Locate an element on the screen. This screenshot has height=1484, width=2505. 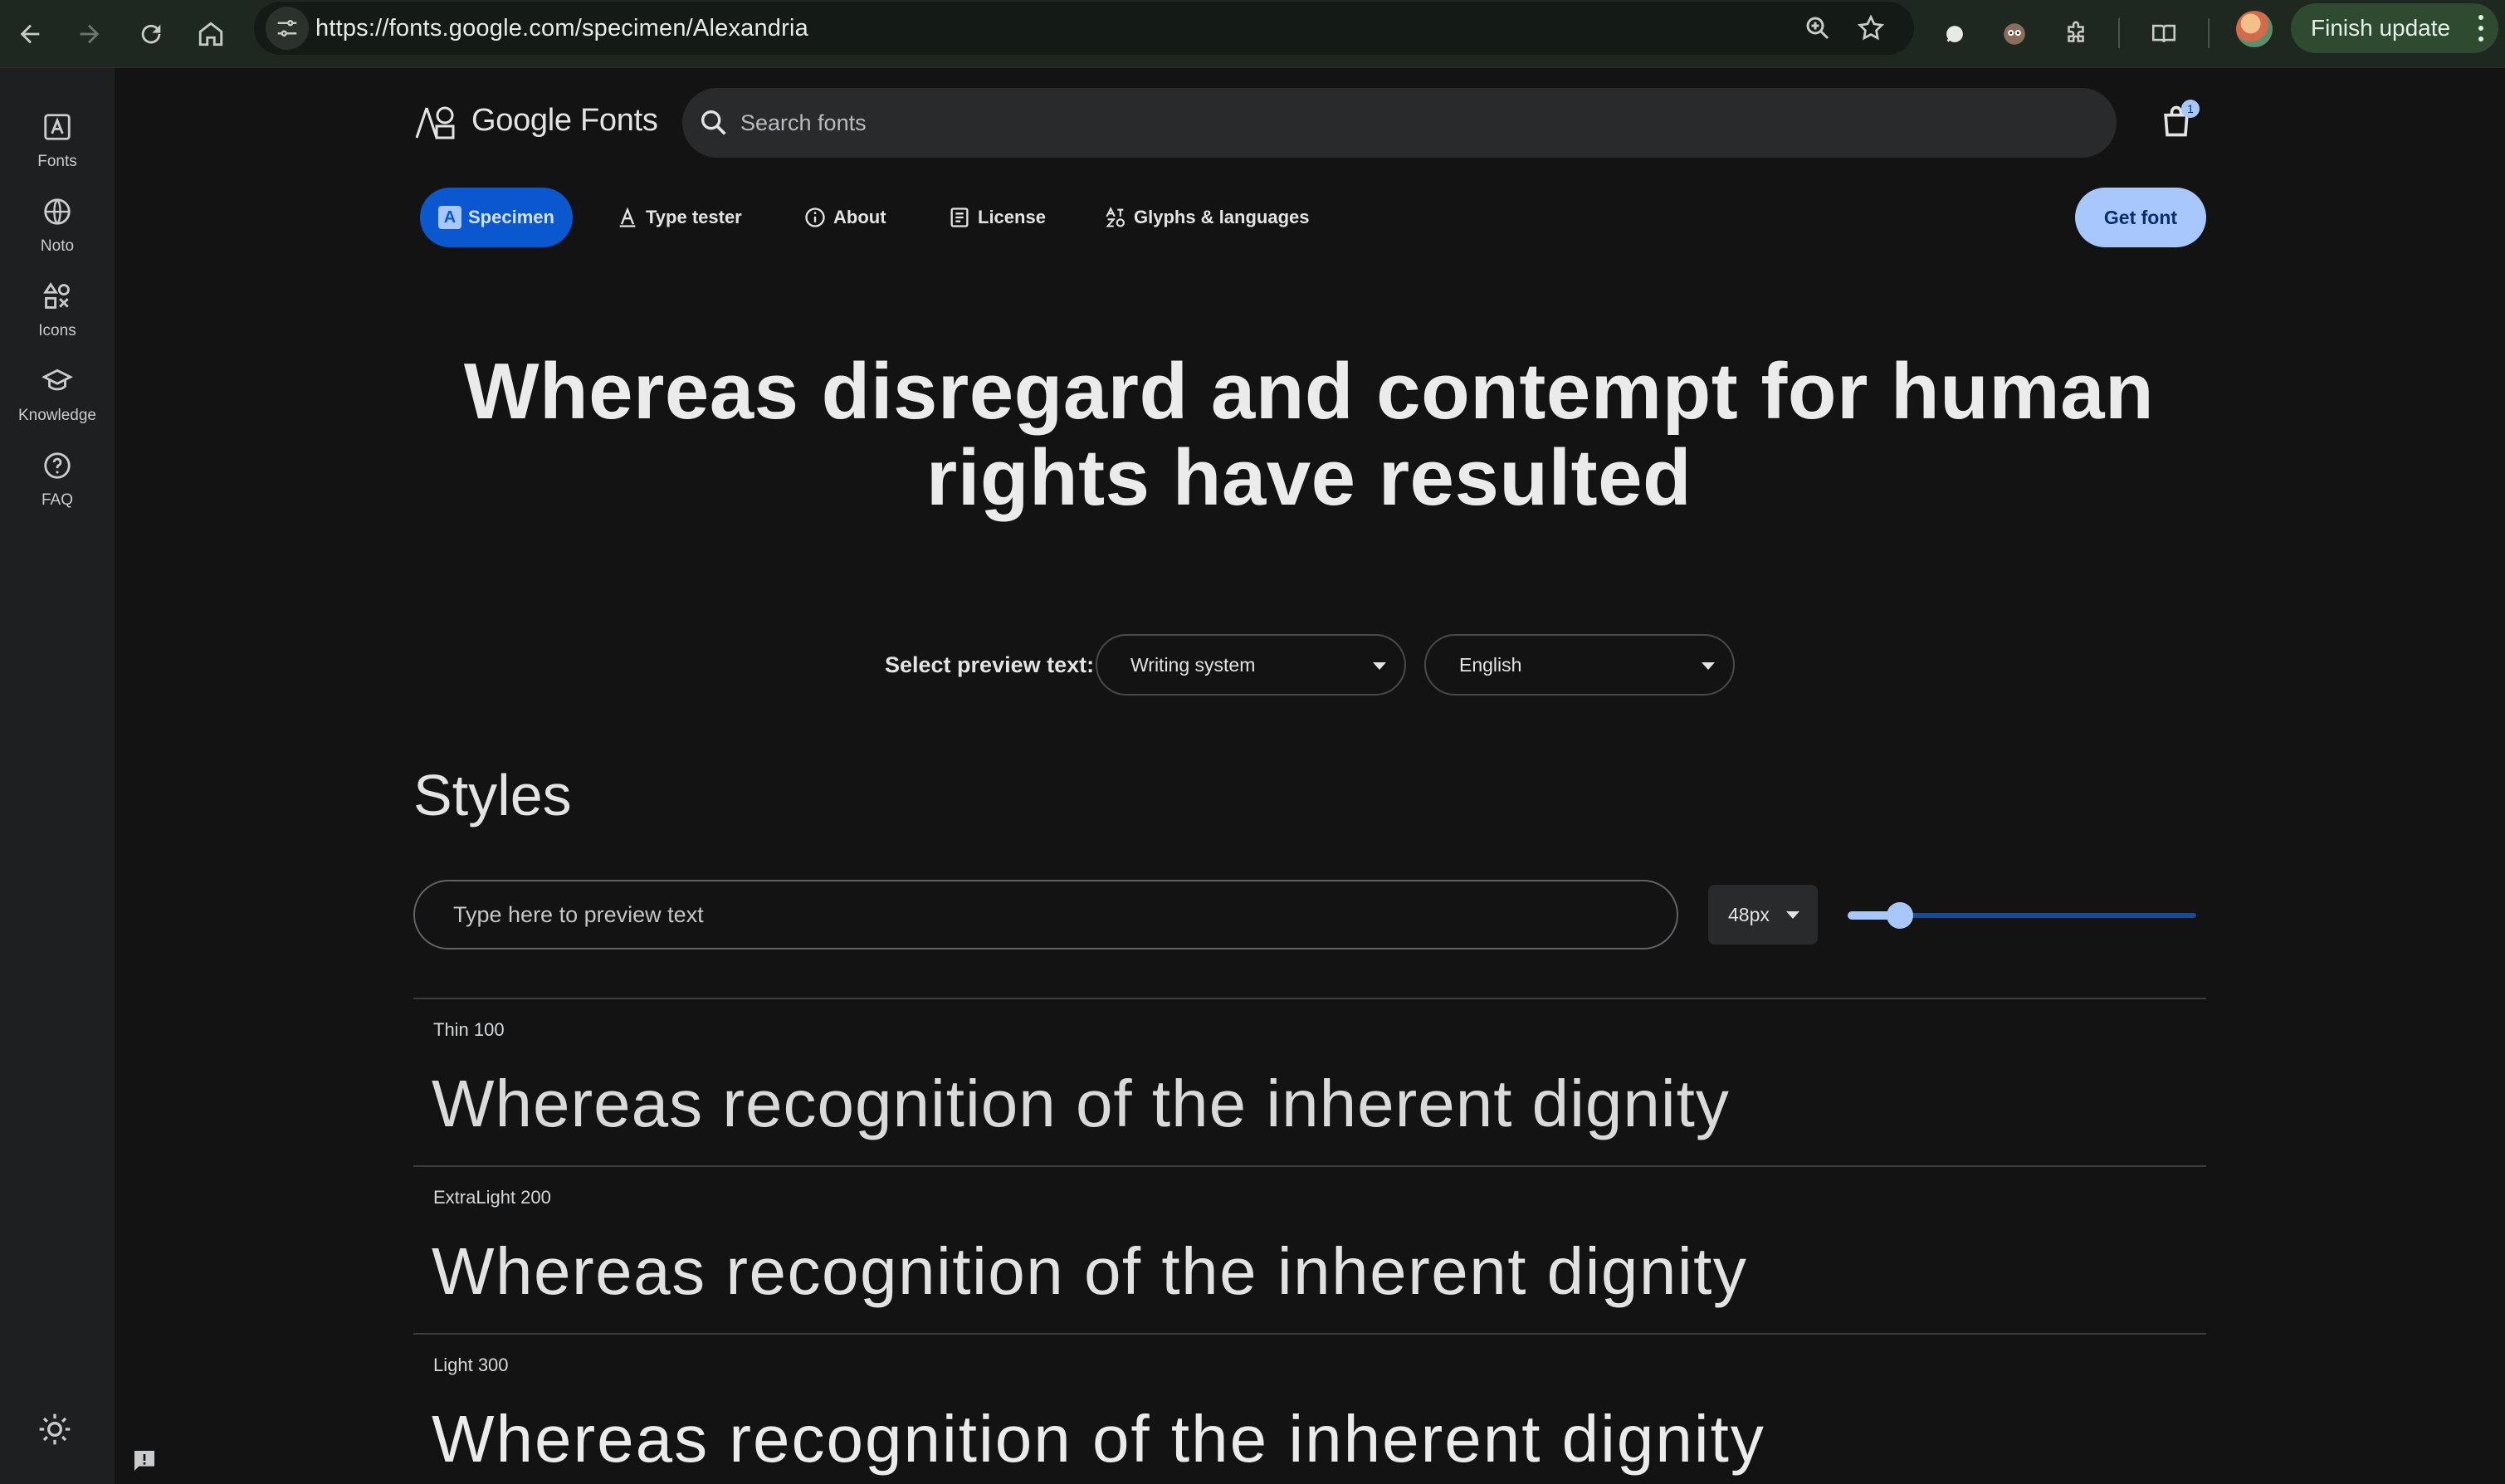
hero-line-2: rights have resulted is located at coordinates (1309, 477).